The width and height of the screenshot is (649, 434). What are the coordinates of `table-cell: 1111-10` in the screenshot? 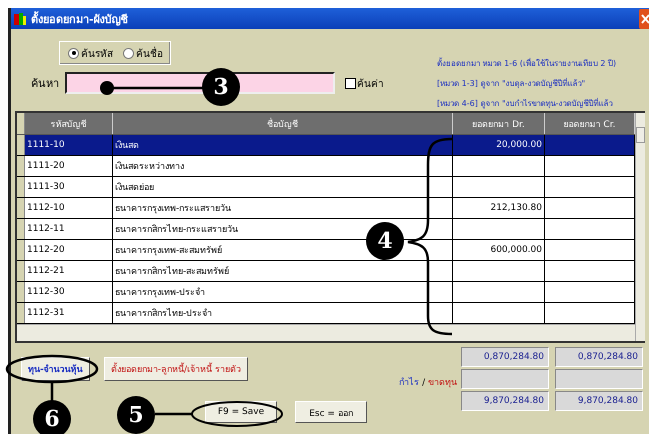 It's located at (69, 145).